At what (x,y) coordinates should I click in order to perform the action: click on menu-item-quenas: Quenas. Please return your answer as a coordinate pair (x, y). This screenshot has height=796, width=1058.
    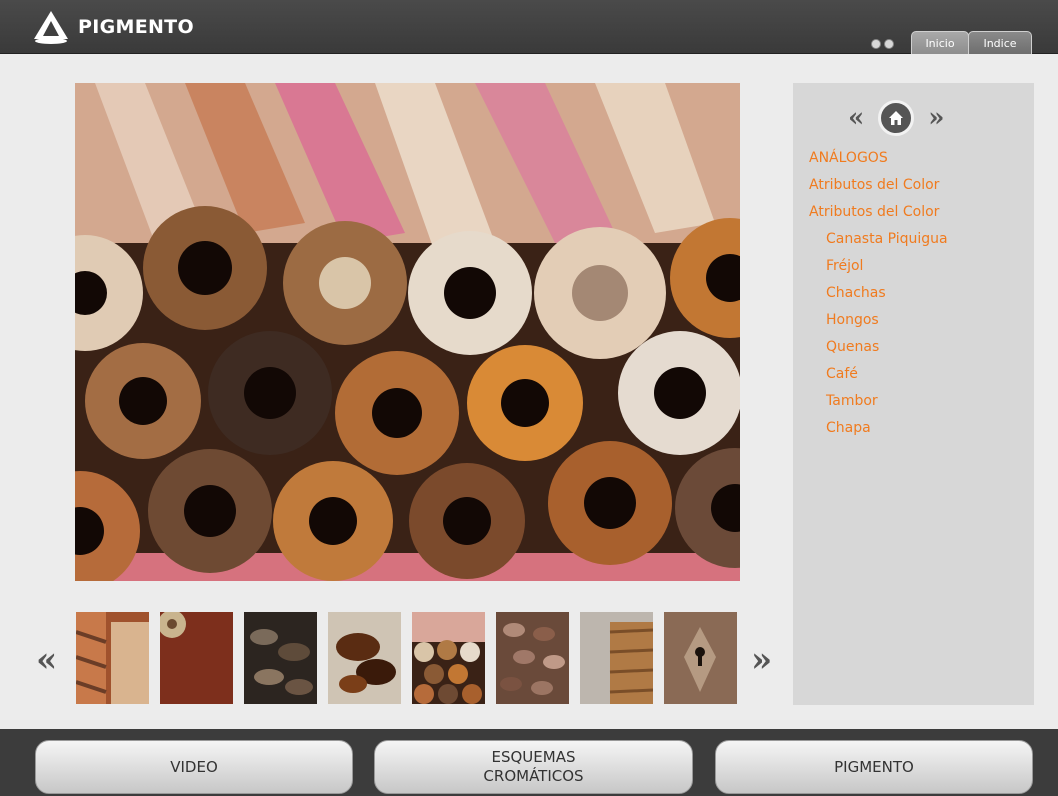
    Looking at the image, I should click on (878, 351).